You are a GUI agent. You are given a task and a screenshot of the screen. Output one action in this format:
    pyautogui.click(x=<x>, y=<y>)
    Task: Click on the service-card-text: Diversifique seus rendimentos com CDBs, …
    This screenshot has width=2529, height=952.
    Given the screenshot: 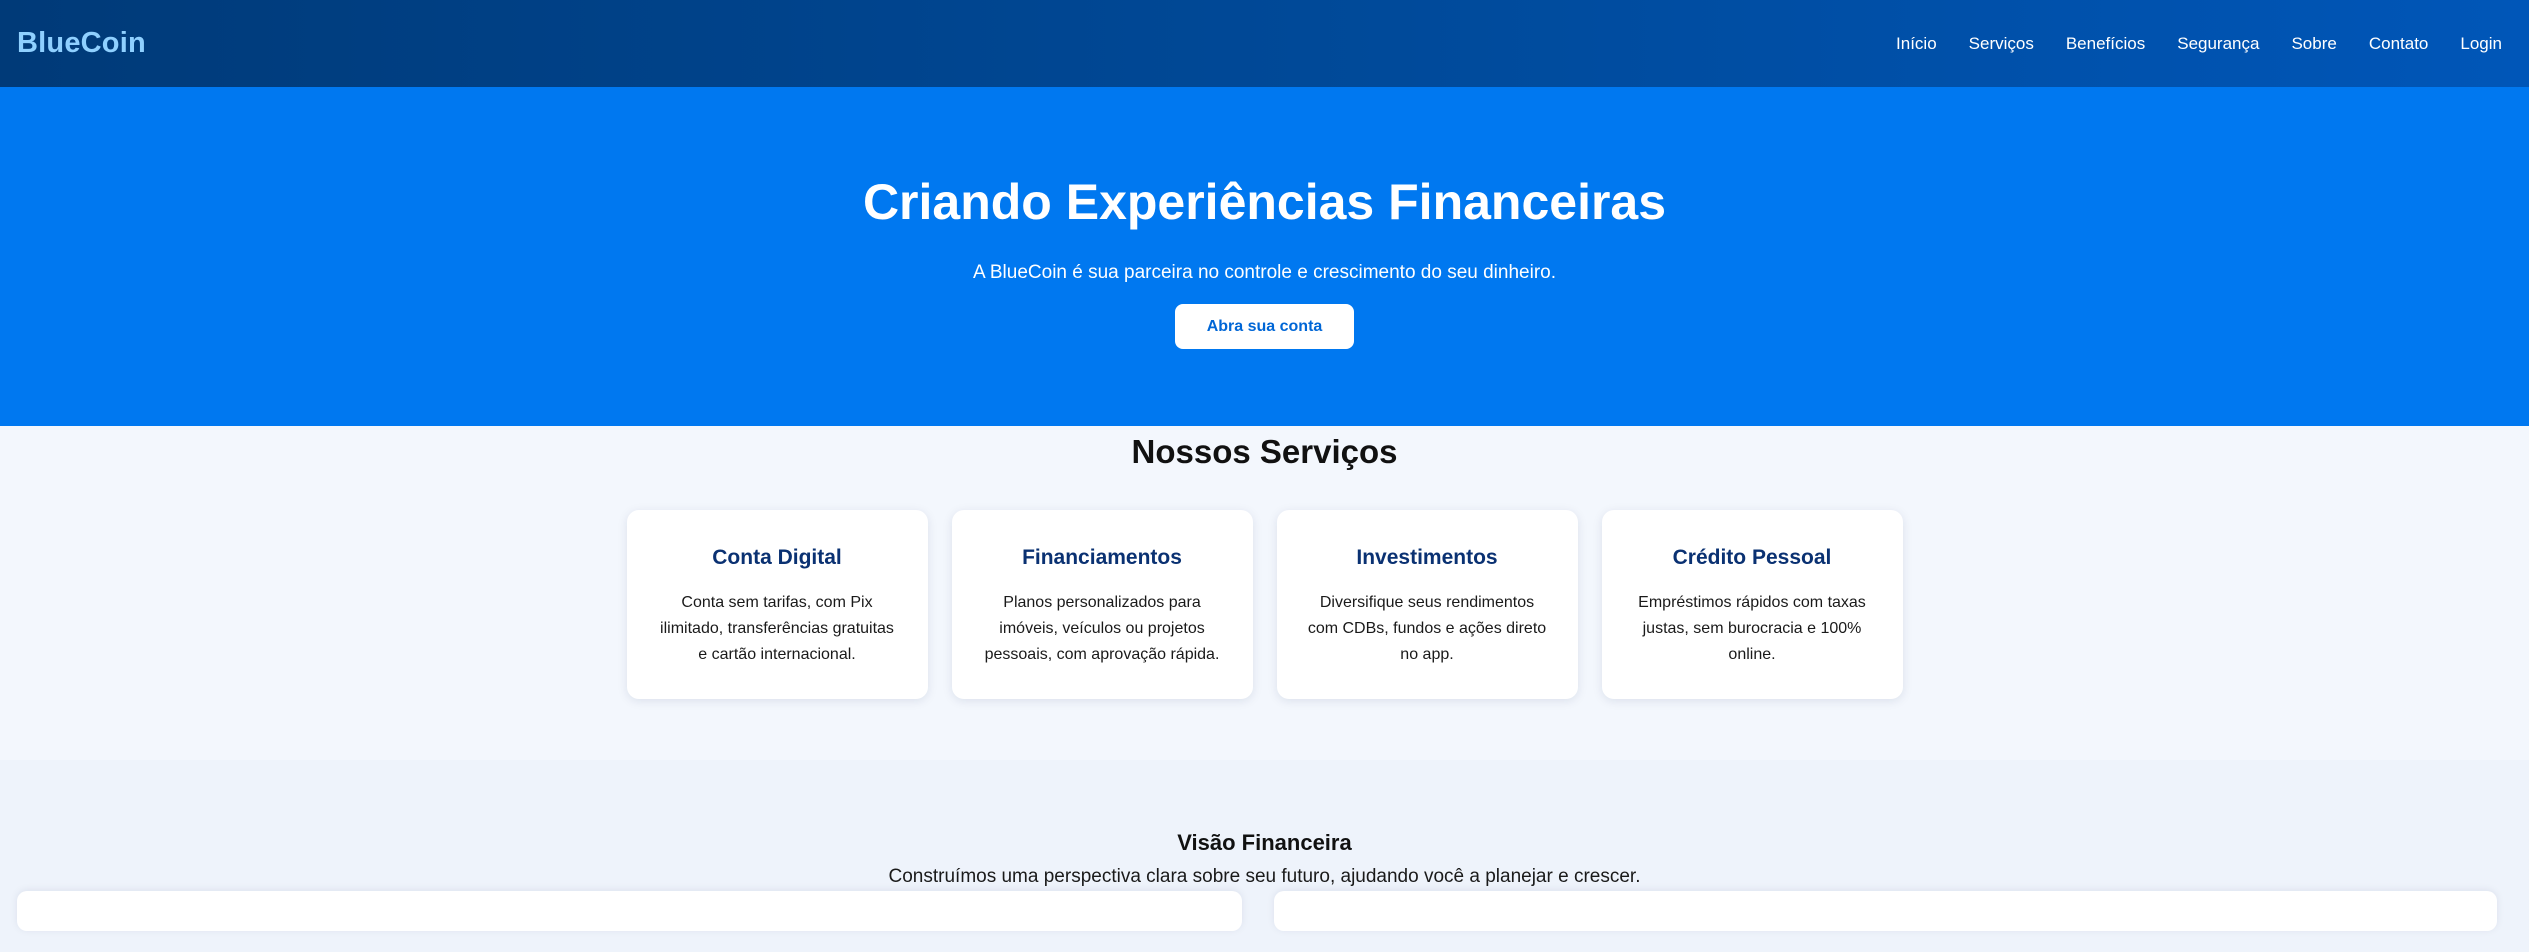 What is the action you would take?
    pyautogui.click(x=1427, y=628)
    